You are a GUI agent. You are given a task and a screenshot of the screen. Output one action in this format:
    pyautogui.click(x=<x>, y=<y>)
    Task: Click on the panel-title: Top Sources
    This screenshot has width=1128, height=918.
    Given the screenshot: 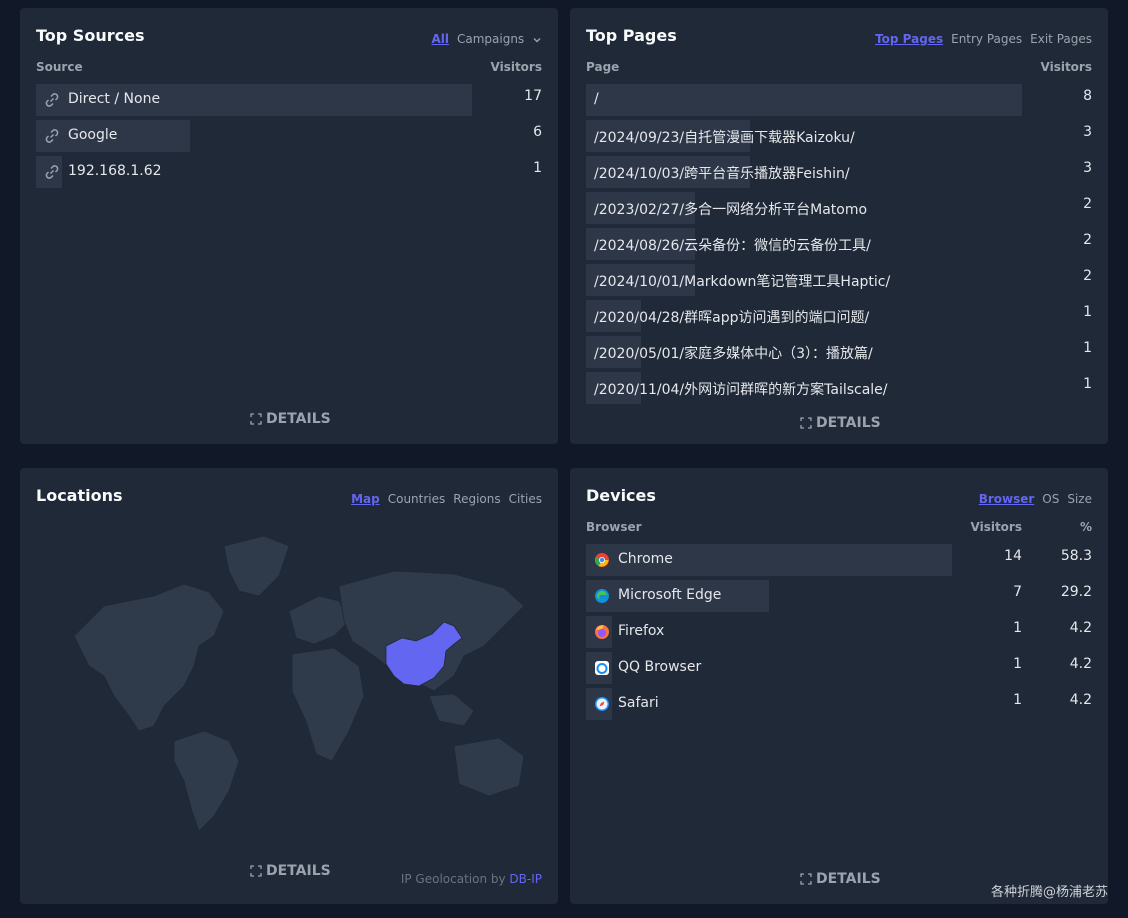 What is the action you would take?
    pyautogui.click(x=90, y=35)
    